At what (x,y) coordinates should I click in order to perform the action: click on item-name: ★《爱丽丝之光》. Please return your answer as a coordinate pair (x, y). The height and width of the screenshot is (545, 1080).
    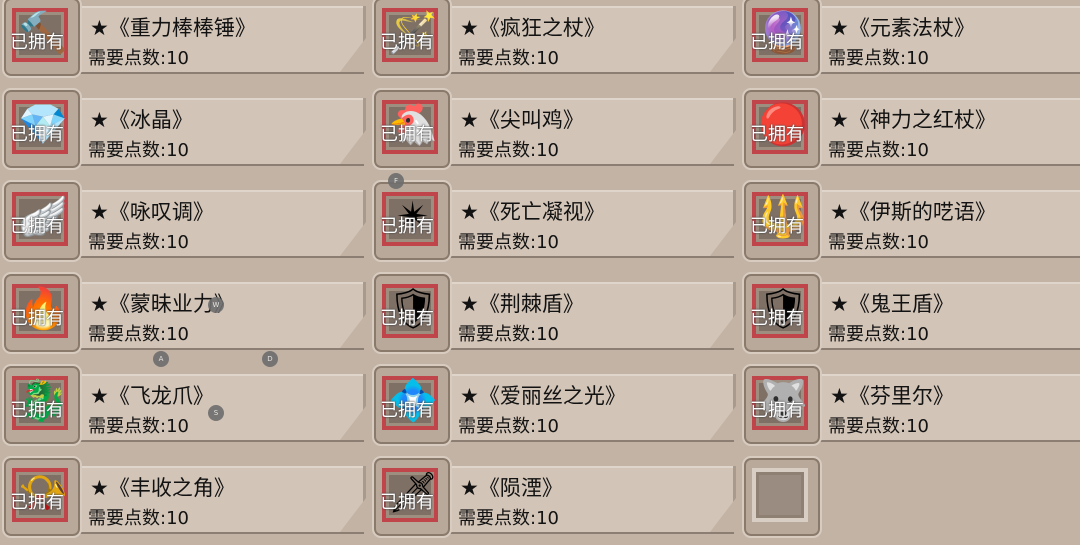
    Looking at the image, I should click on (543, 396).